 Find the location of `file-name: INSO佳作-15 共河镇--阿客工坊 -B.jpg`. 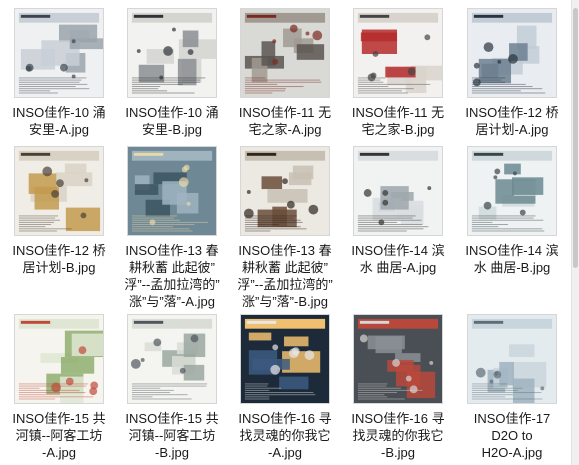

file-name: INSO佳作-15 共河镇--阿客工坊 -B.jpg is located at coordinates (172, 435).